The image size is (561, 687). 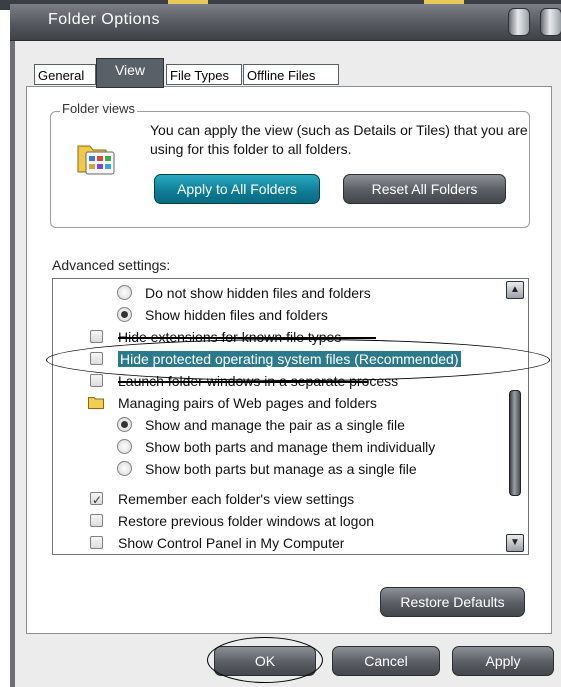 What do you see at coordinates (96, 403) in the screenshot?
I see `folder-icon` at bounding box center [96, 403].